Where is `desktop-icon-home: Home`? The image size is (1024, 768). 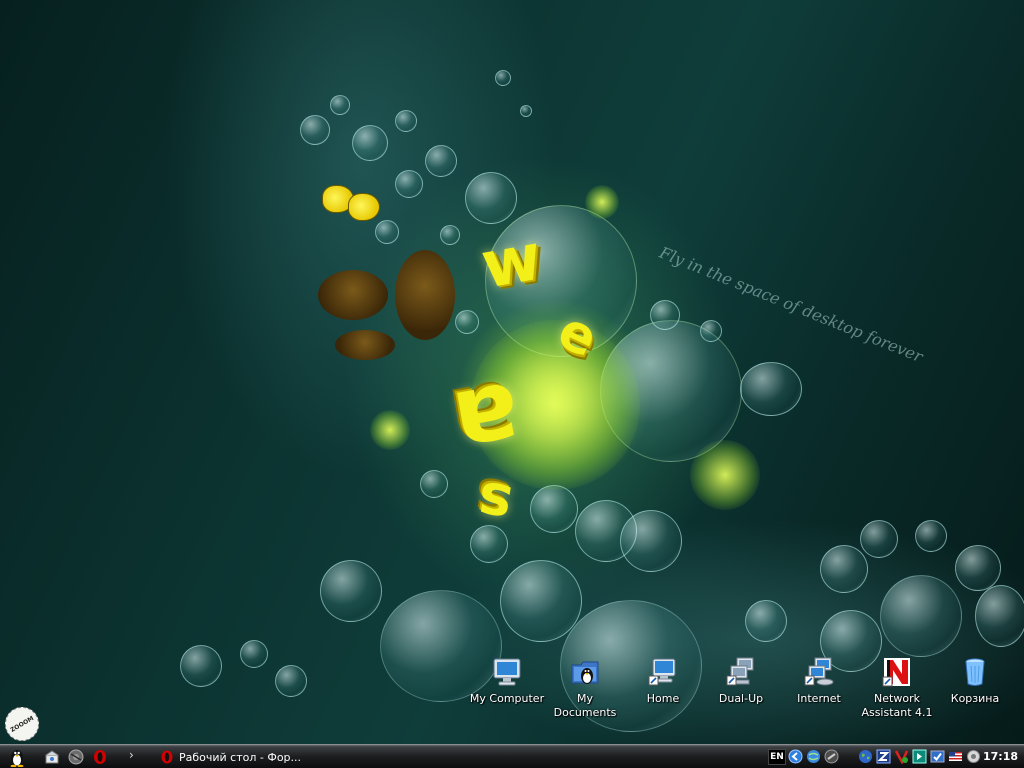
desktop-icon-home: Home is located at coordinates (663, 681).